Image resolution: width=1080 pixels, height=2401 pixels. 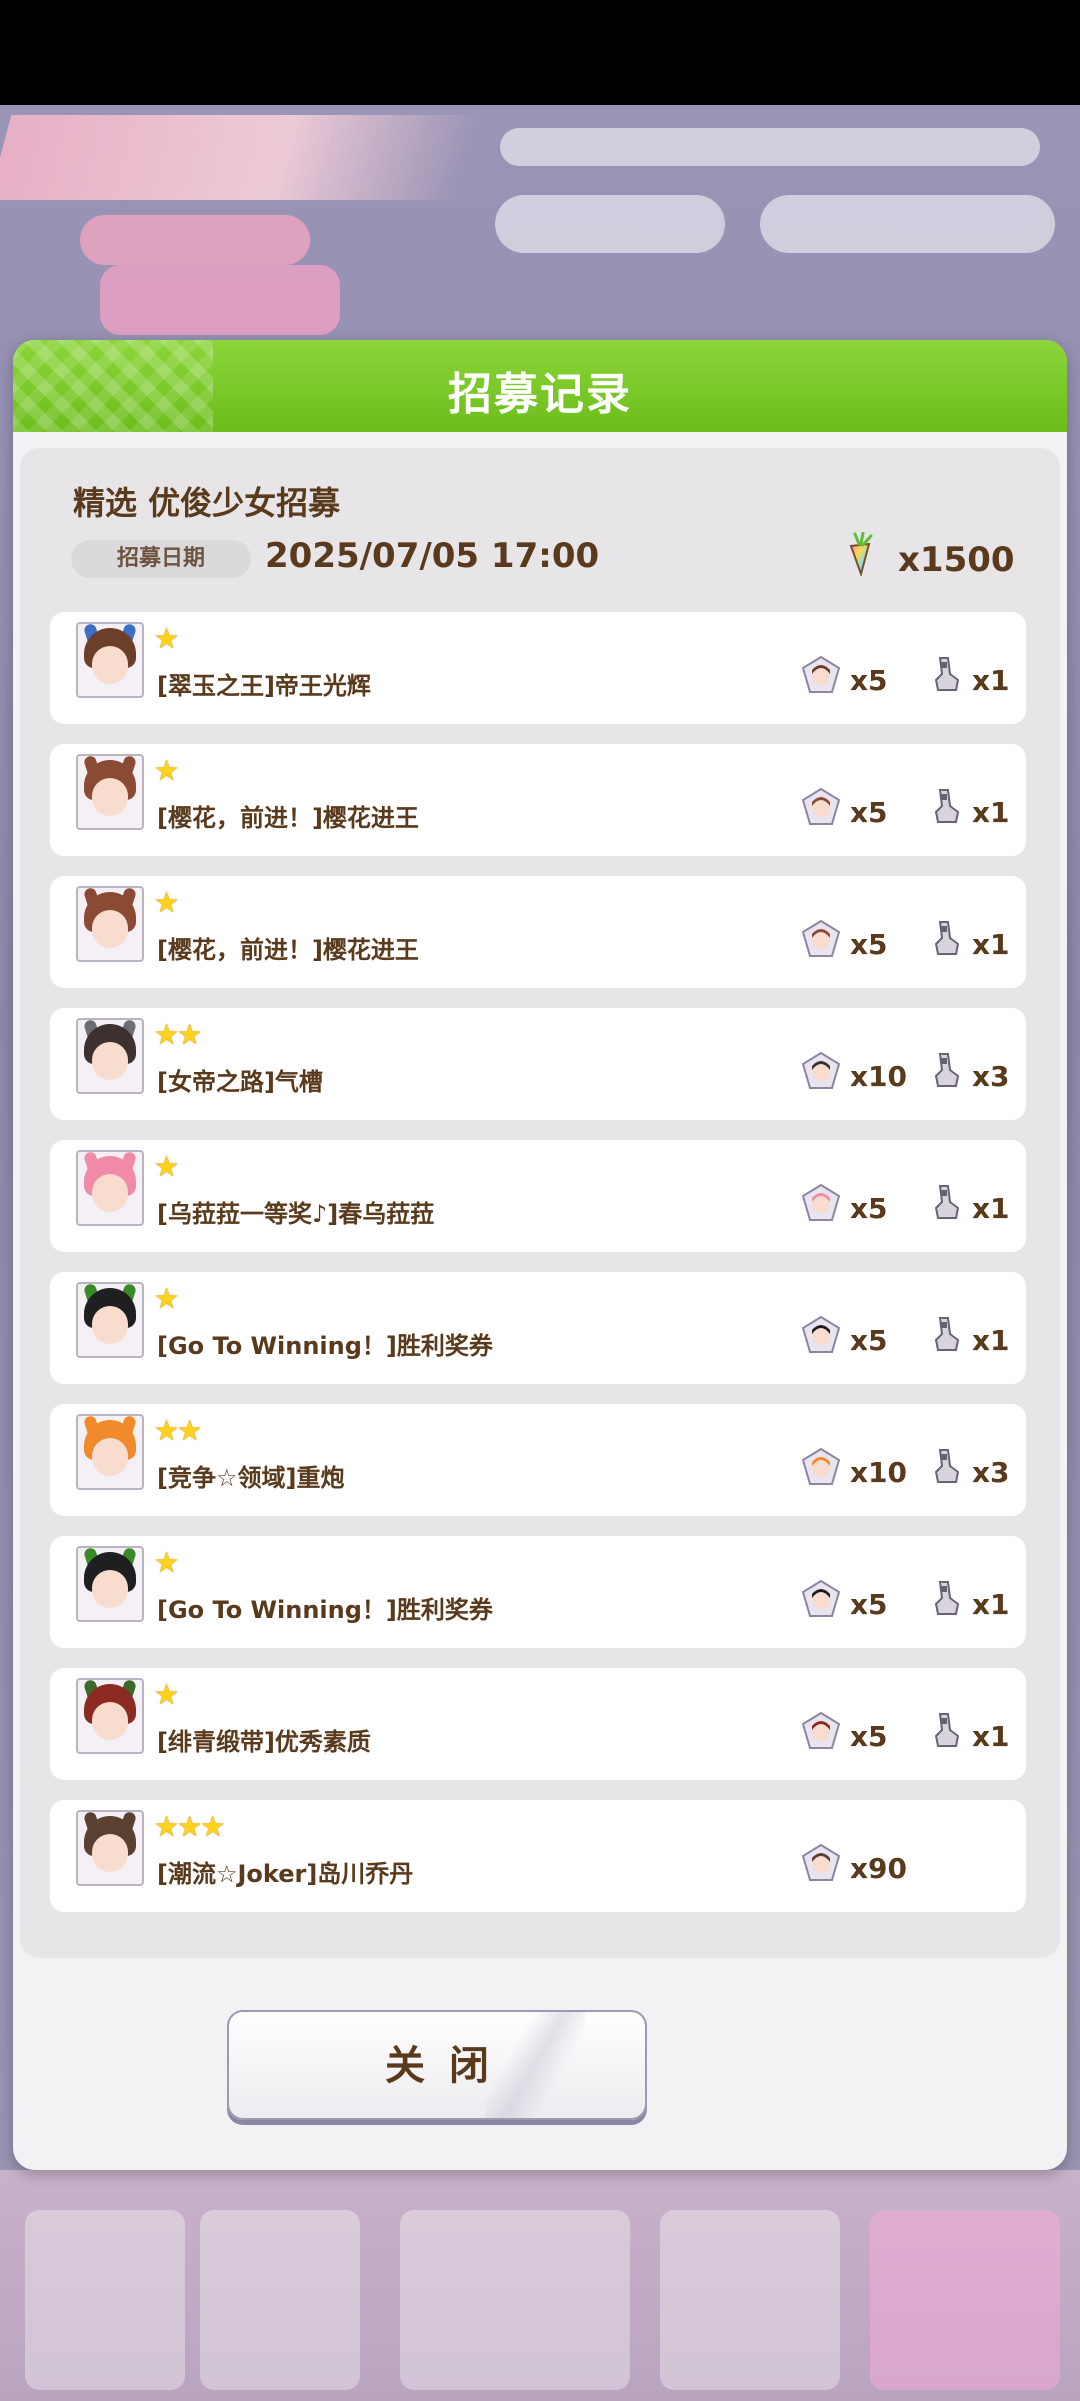 I want to click on piece-quantity: x90, so click(x=879, y=1868).